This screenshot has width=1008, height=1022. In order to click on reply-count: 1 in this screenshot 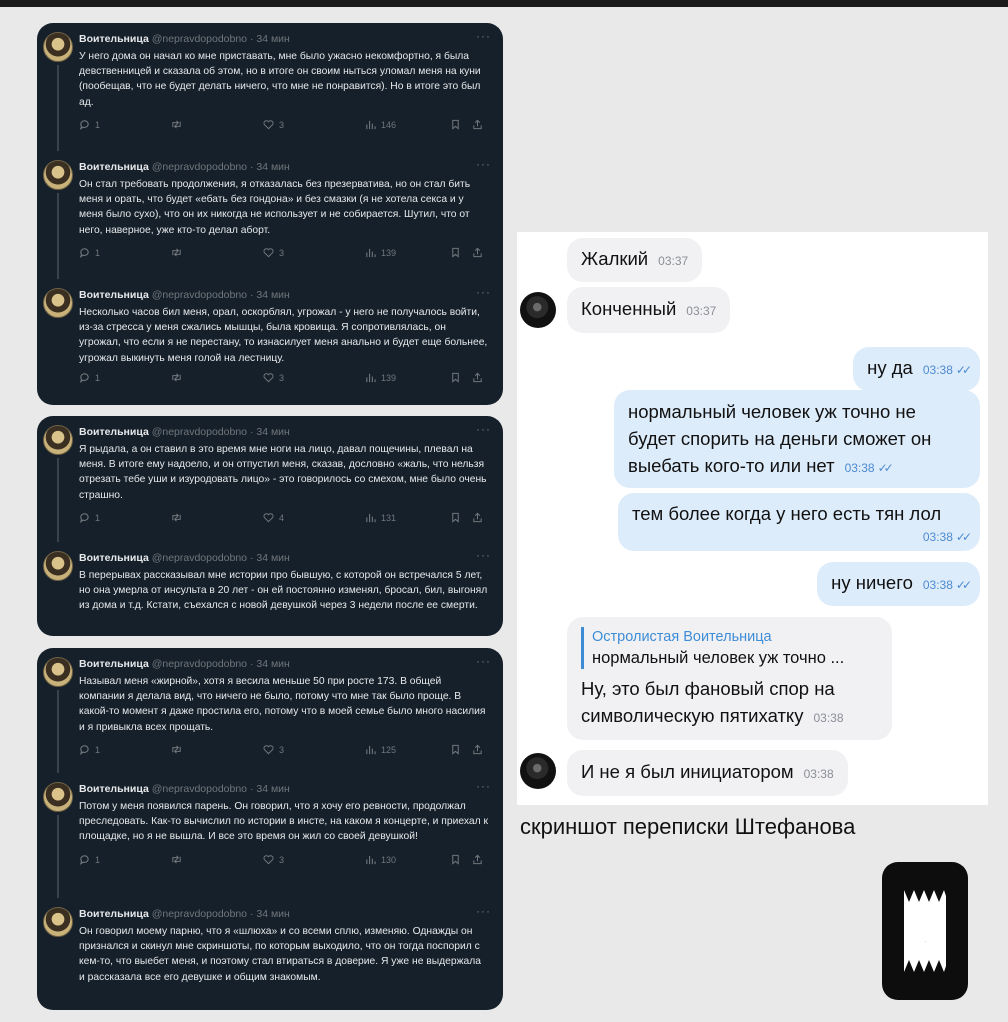, I will do `click(98, 517)`.